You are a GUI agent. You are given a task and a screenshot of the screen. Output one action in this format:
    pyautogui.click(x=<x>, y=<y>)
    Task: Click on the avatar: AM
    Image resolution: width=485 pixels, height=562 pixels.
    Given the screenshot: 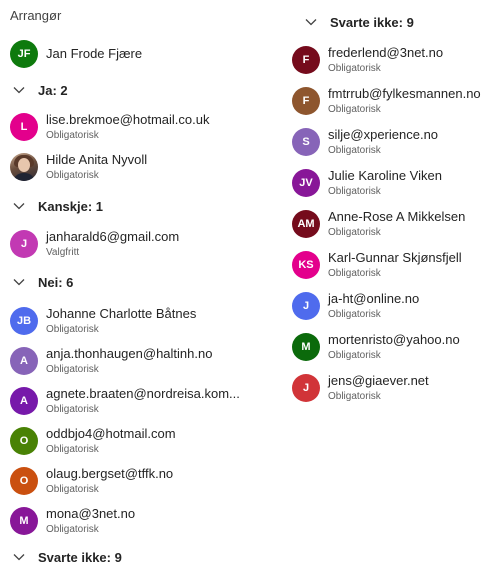 What is the action you would take?
    pyautogui.click(x=306, y=224)
    